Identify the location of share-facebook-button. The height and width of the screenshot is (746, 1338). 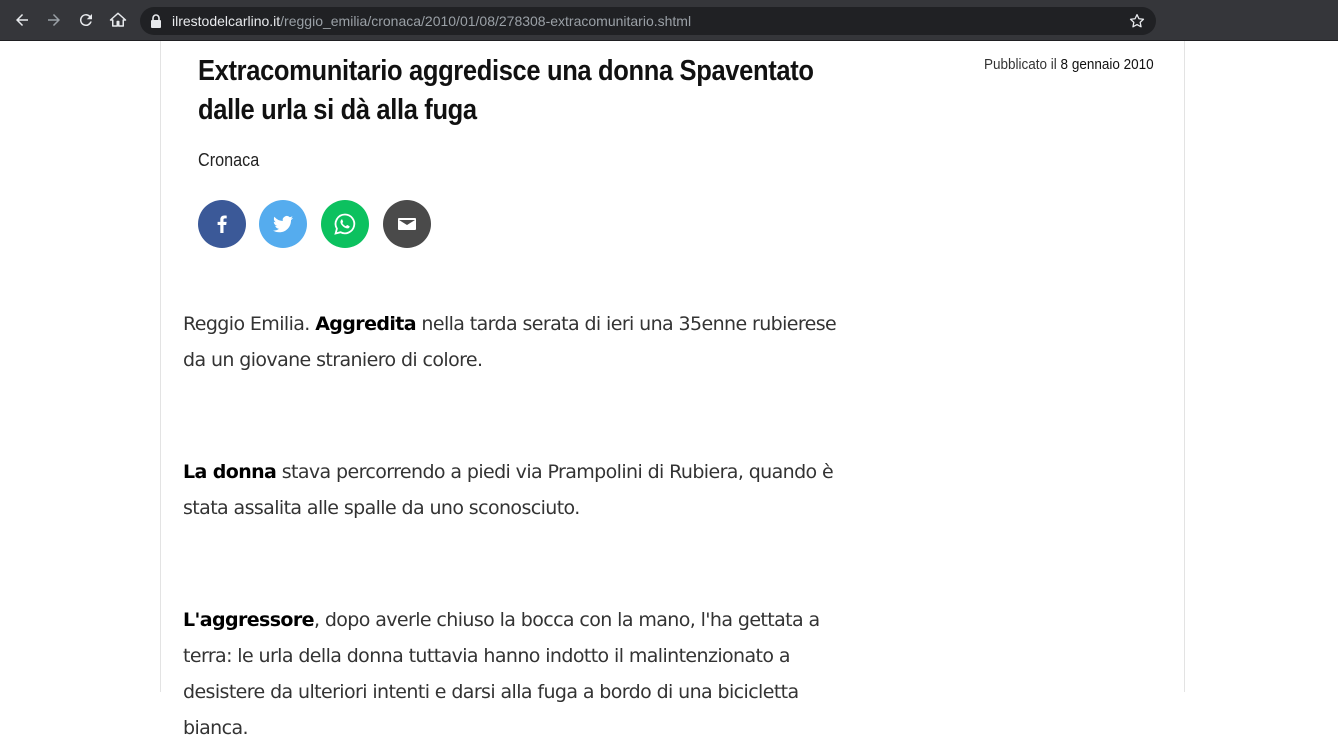
(222, 224).